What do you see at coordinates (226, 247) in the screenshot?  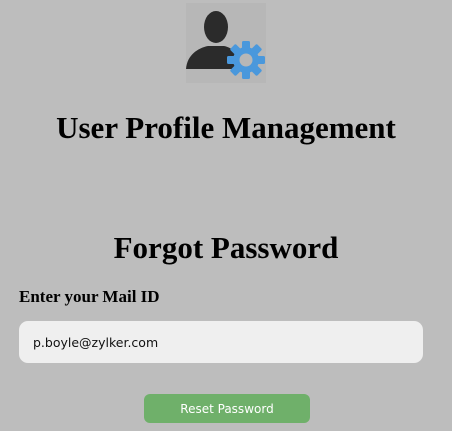 I see `page-title: Forgot Password` at bounding box center [226, 247].